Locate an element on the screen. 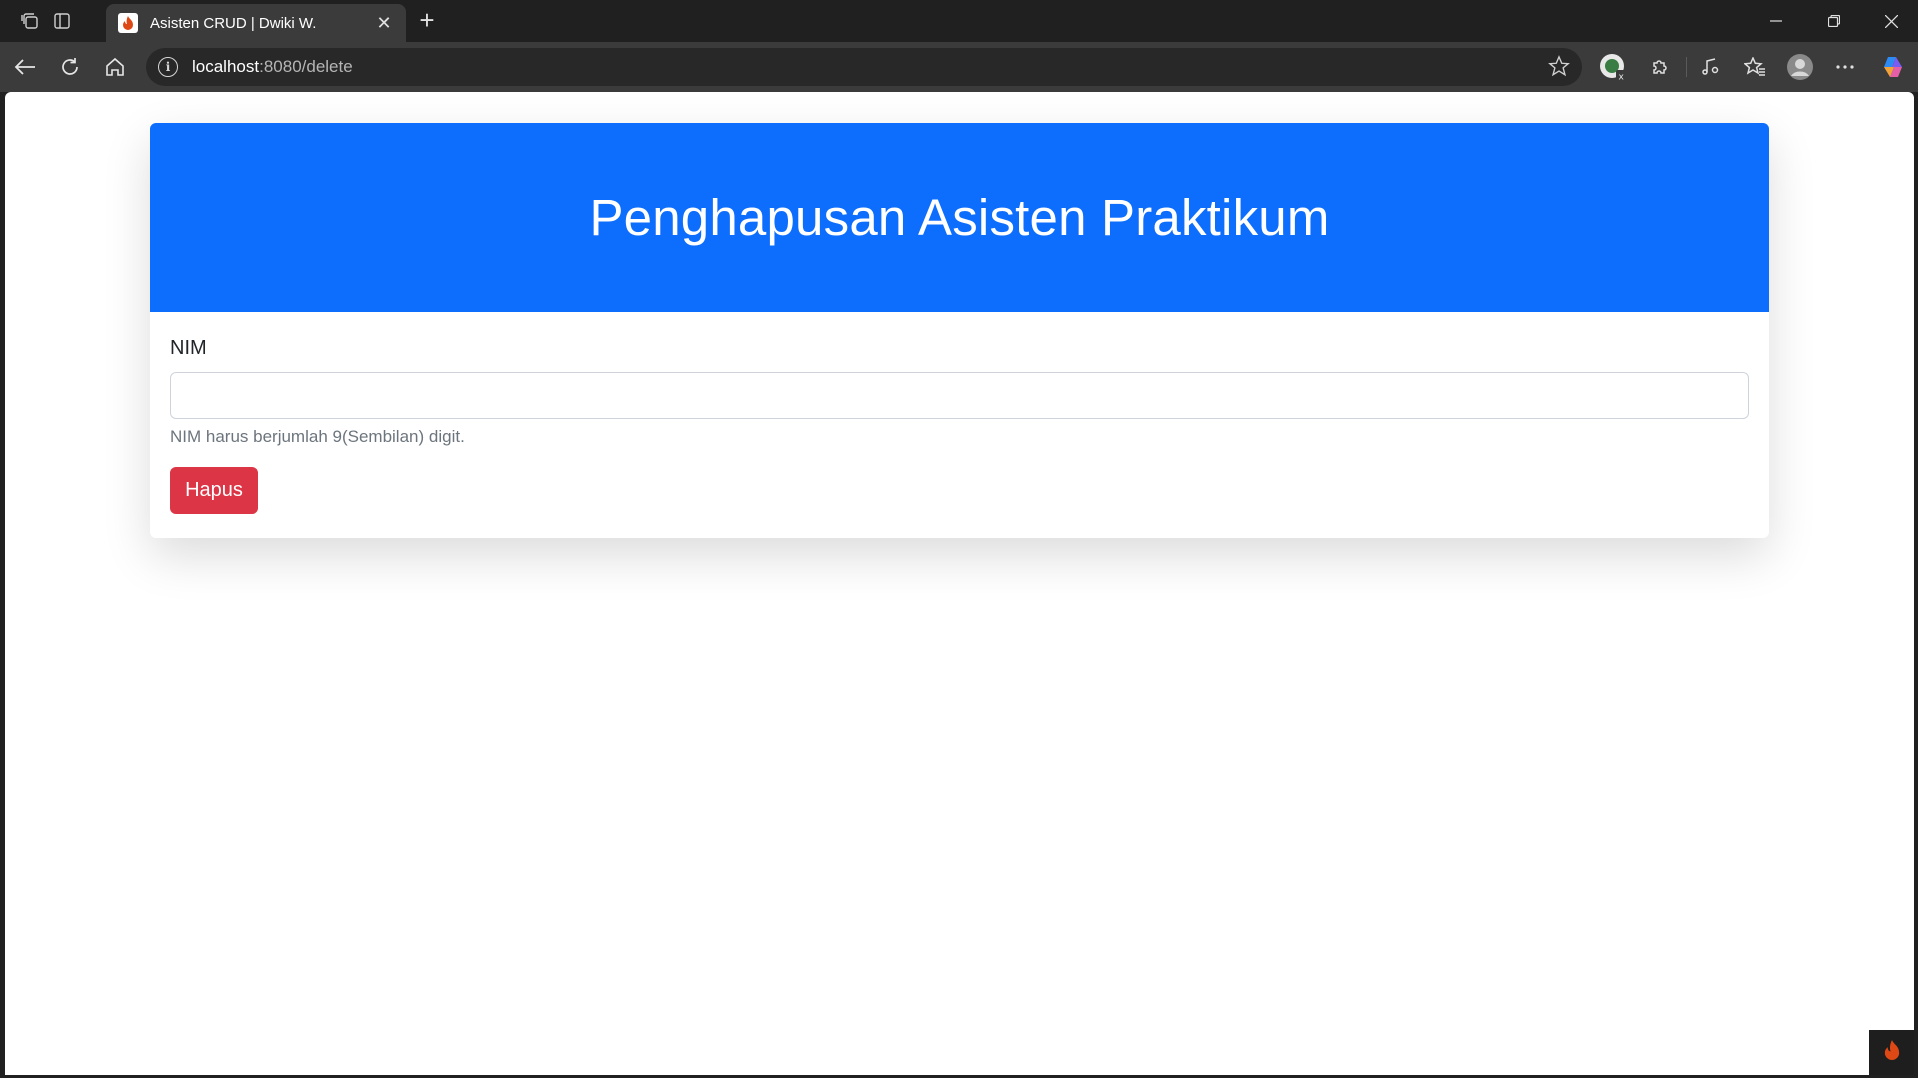 This screenshot has width=1918, height=1078. svg-text: x is located at coordinates (1622, 78).